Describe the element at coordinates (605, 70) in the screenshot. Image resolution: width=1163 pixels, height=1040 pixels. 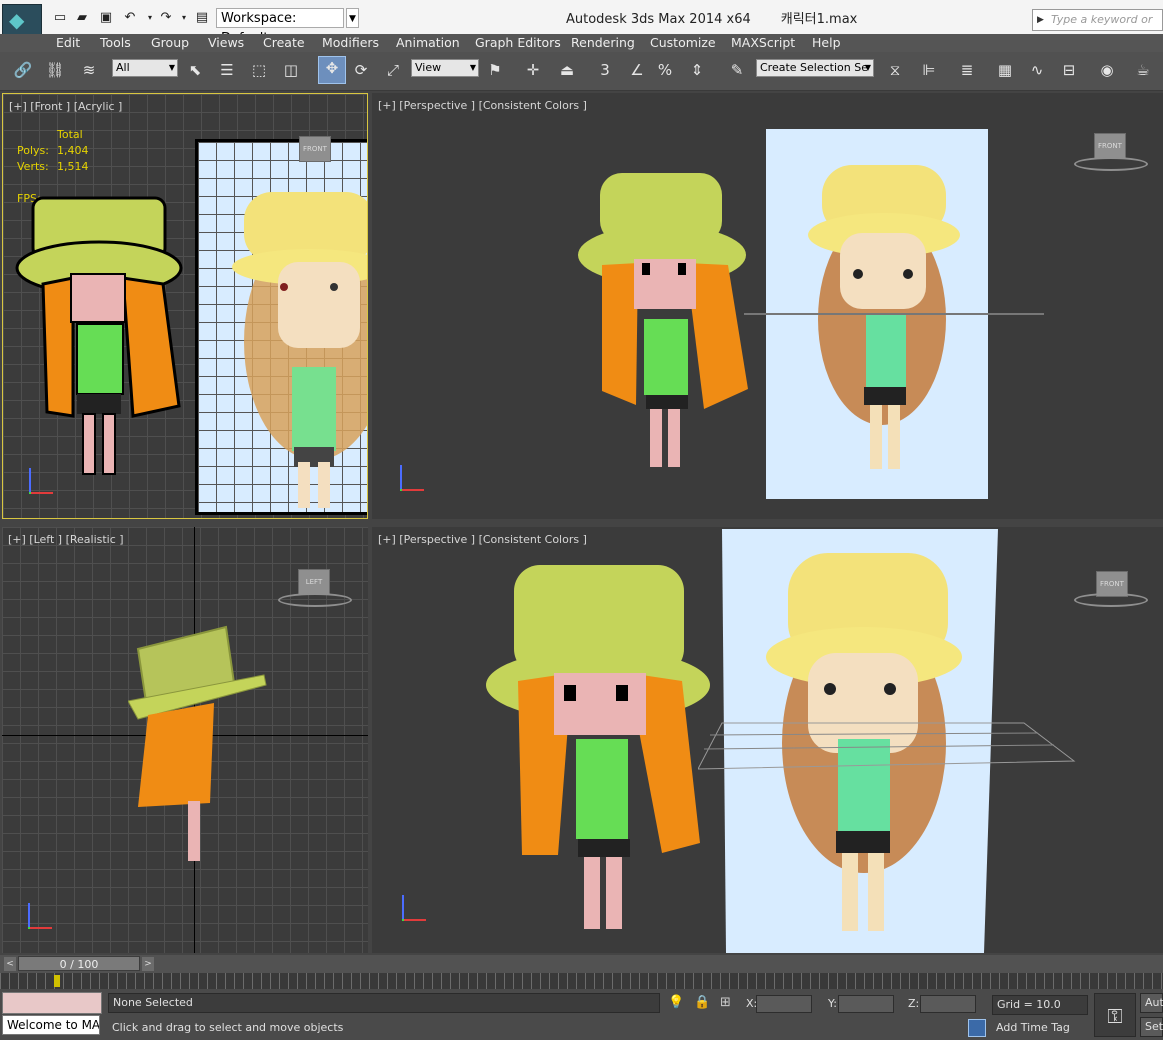
I see `snaps-toggle-icon: 3` at that location.